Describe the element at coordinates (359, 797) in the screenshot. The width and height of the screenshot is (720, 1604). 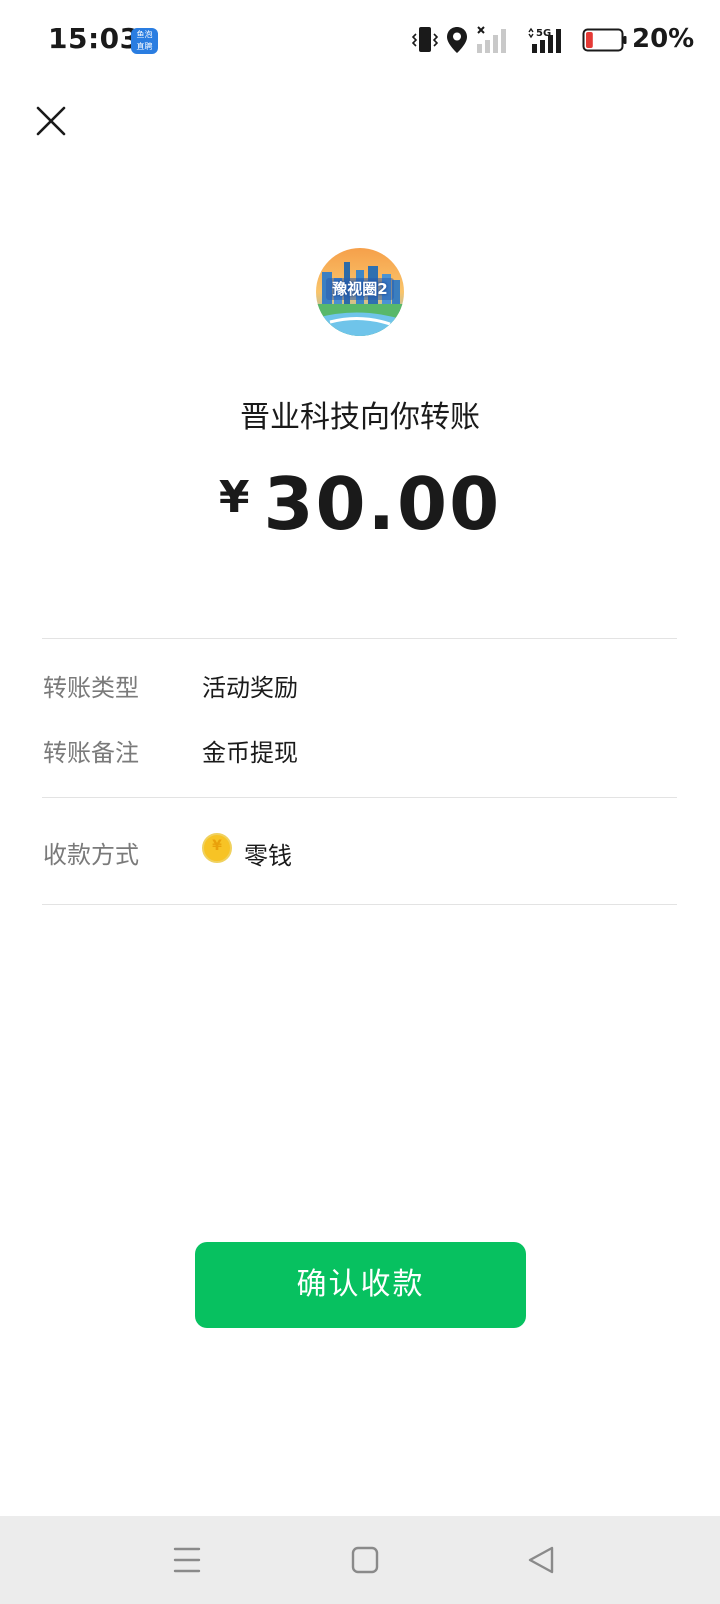
I see `divider-middle` at that location.